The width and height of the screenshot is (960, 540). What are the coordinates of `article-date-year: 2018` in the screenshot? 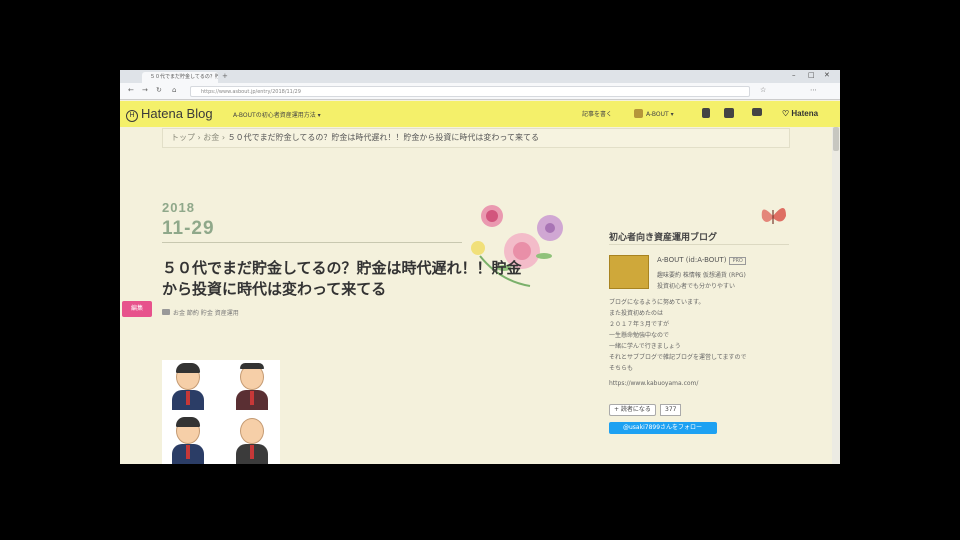 It's located at (178, 207).